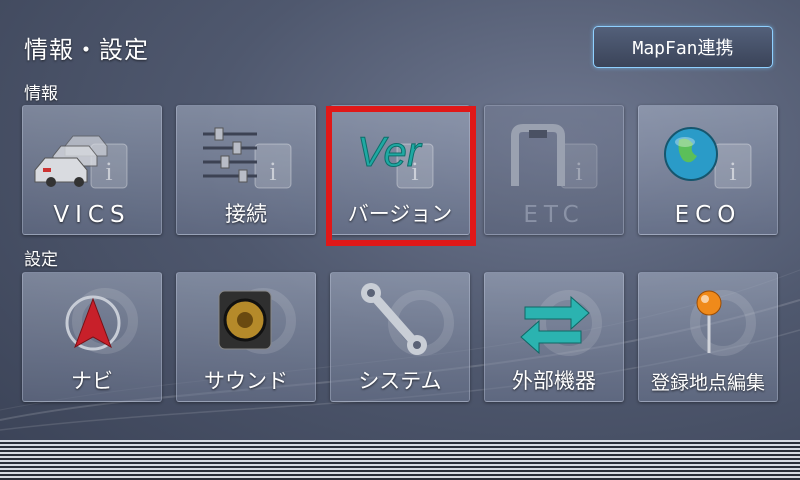  I want to click on tile-registered-points: 登録地点編集, so click(708, 337).